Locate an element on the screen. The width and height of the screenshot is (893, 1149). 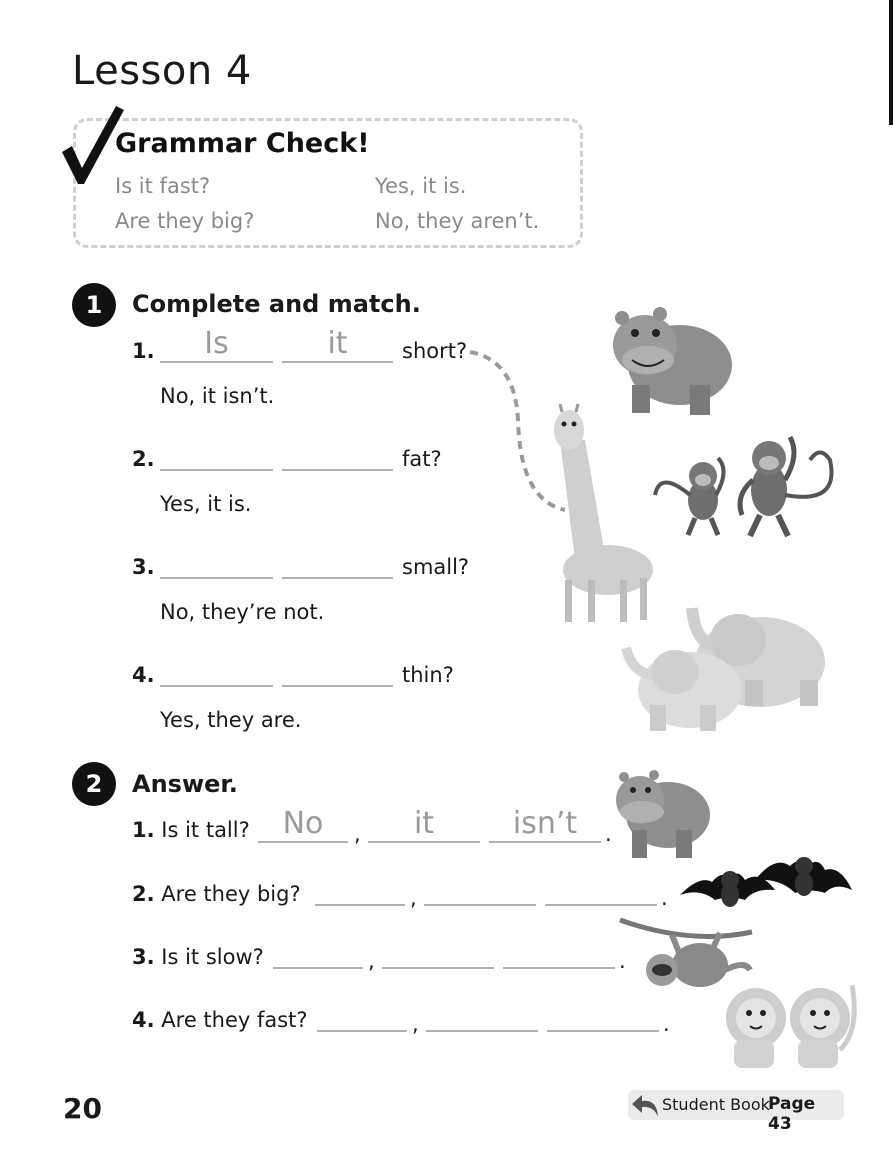
student-book-reference: Student Book Page 43 is located at coordinates (736, 1112).